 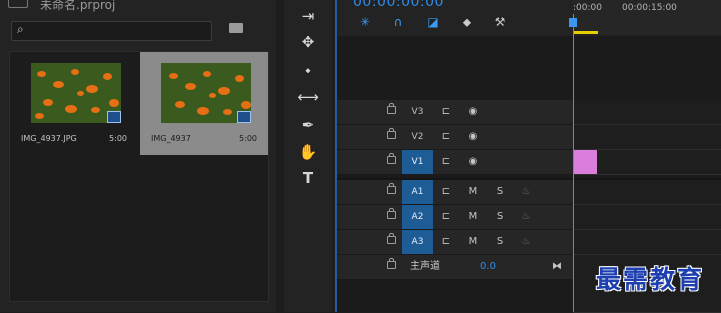 What do you see at coordinates (236, 28) in the screenshot?
I see `new-bin-icon` at bounding box center [236, 28].